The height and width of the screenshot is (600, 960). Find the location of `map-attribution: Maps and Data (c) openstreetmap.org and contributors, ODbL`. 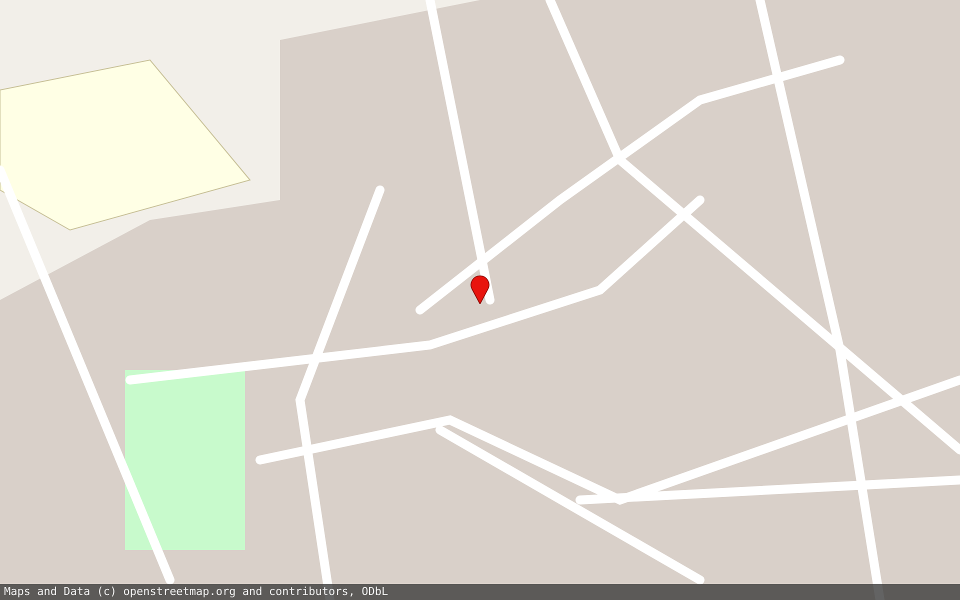

map-attribution: Maps and Data (c) openstreetmap.org and contributors, ODbL is located at coordinates (480, 592).